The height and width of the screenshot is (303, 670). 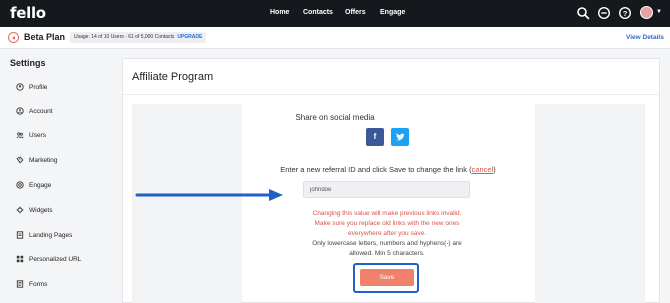 I want to click on instruction-close: ), so click(x=494, y=169).